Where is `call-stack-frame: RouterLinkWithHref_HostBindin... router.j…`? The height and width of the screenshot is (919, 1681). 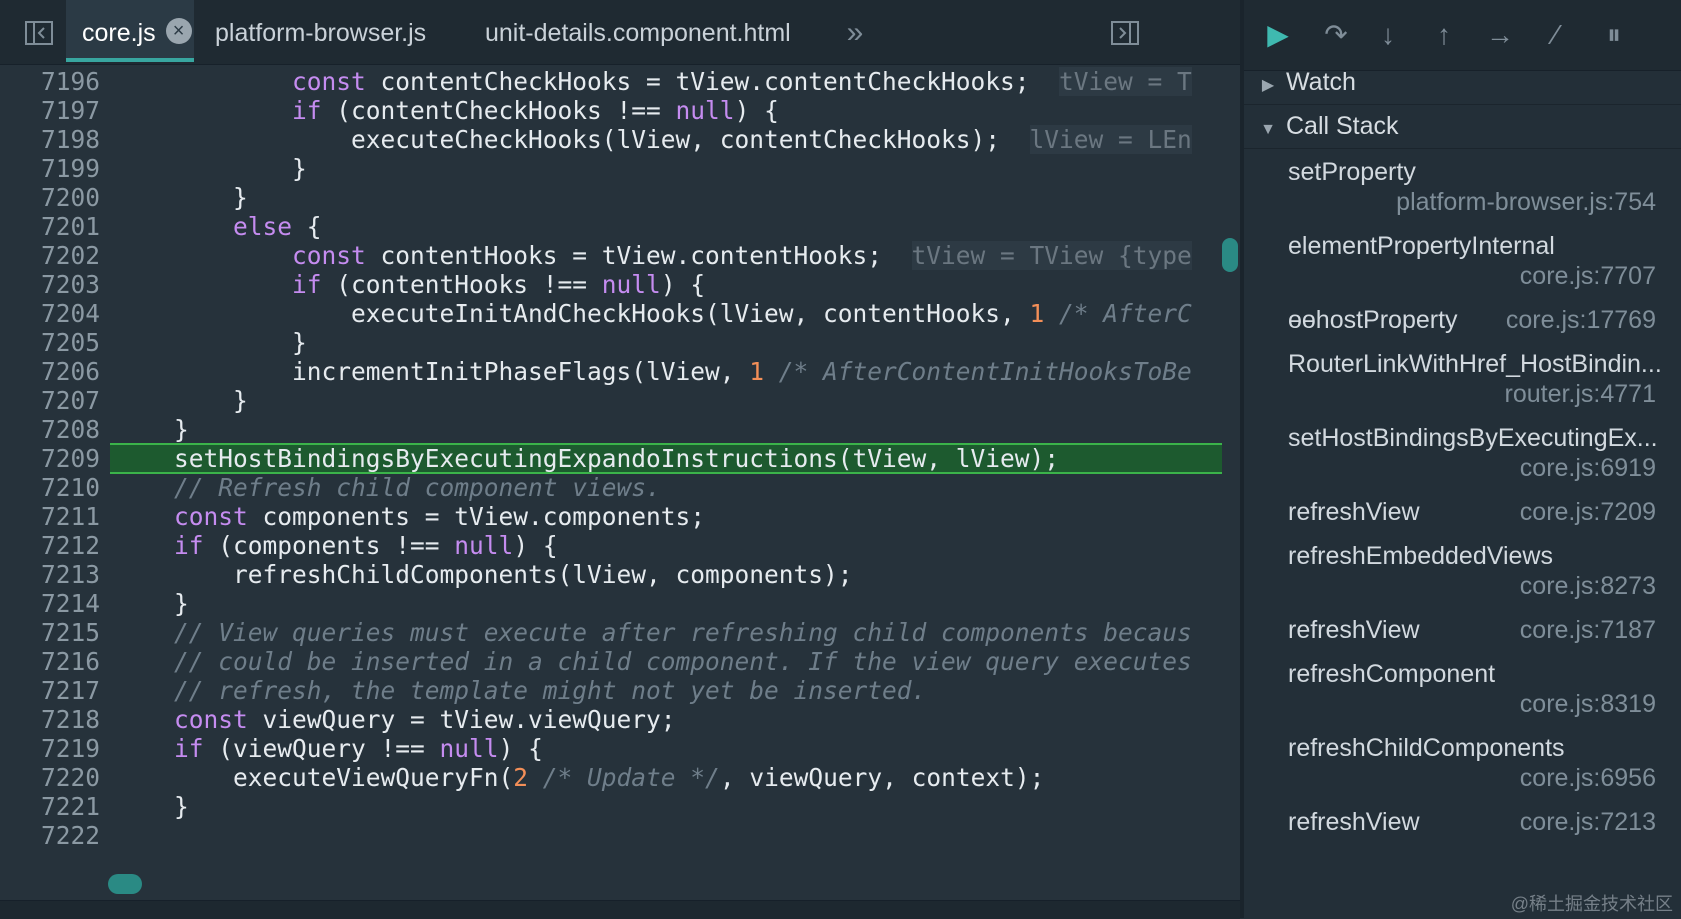 call-stack-frame: RouterLinkWithHref_HostBindin... router.j… is located at coordinates (1462, 381).